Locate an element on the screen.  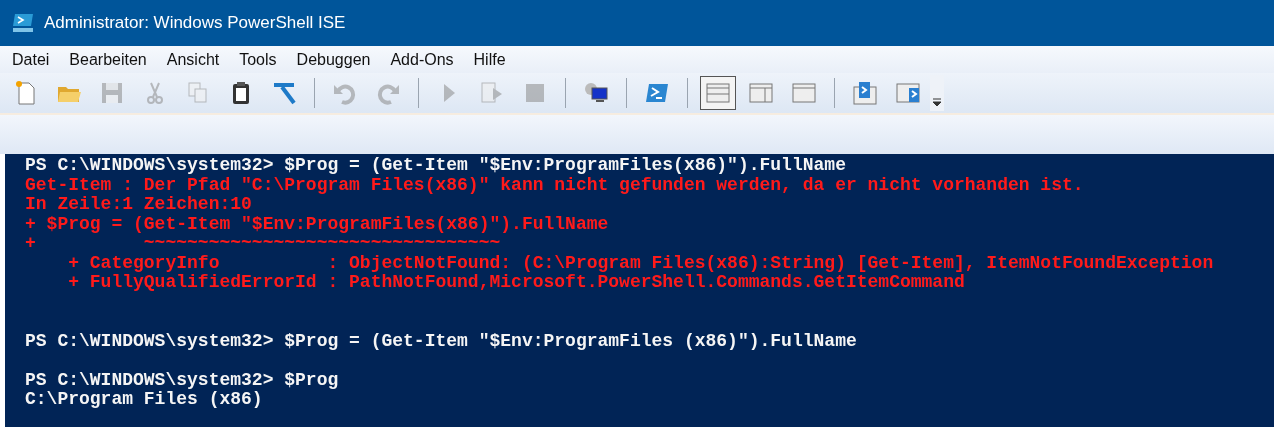
command-line: PS C:\WINDOWS\system32> $Prog = (Get-Item "$Env:ProgramFiles(x86)").FullName is located at coordinates (436, 166).